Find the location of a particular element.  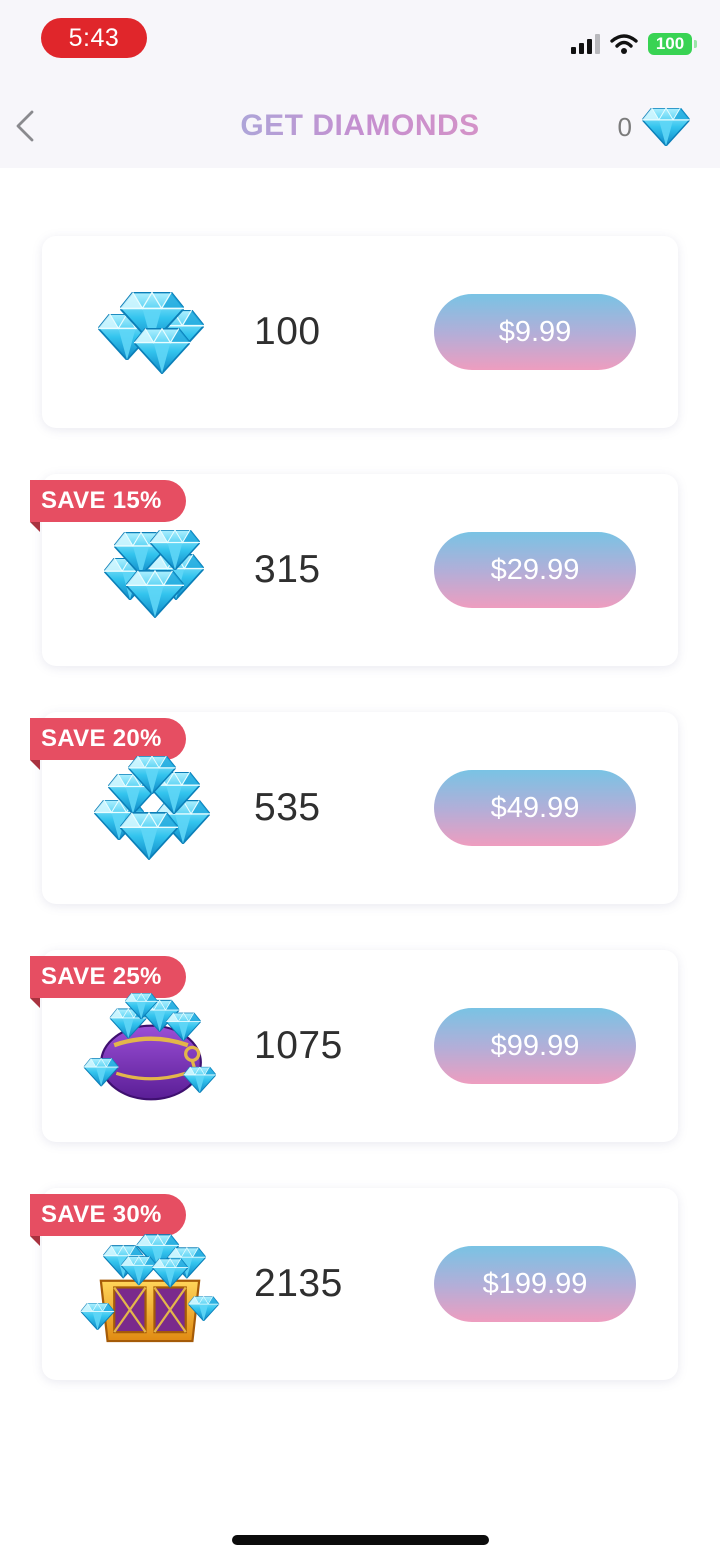

diamond-pile-large-icon is located at coordinates (152, 808).